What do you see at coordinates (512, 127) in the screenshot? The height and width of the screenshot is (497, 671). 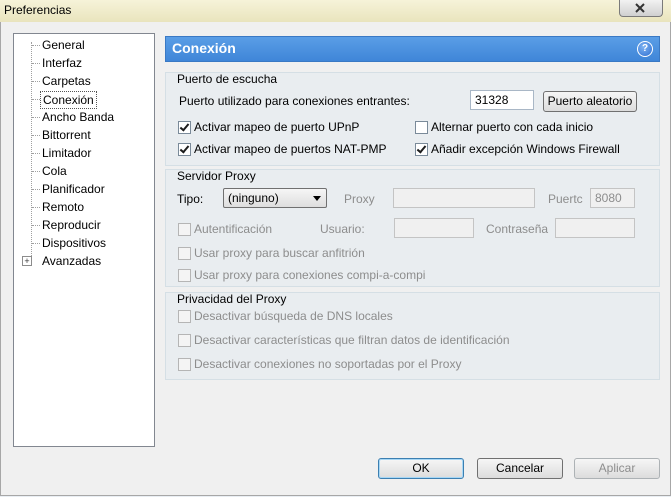 I see `alternate-port-label: Alternar puerto con cada inicio` at bounding box center [512, 127].